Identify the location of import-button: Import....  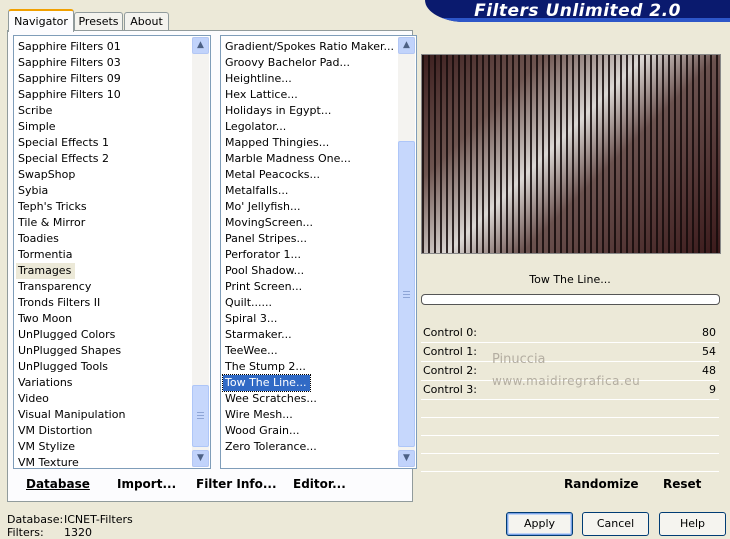
(146, 484).